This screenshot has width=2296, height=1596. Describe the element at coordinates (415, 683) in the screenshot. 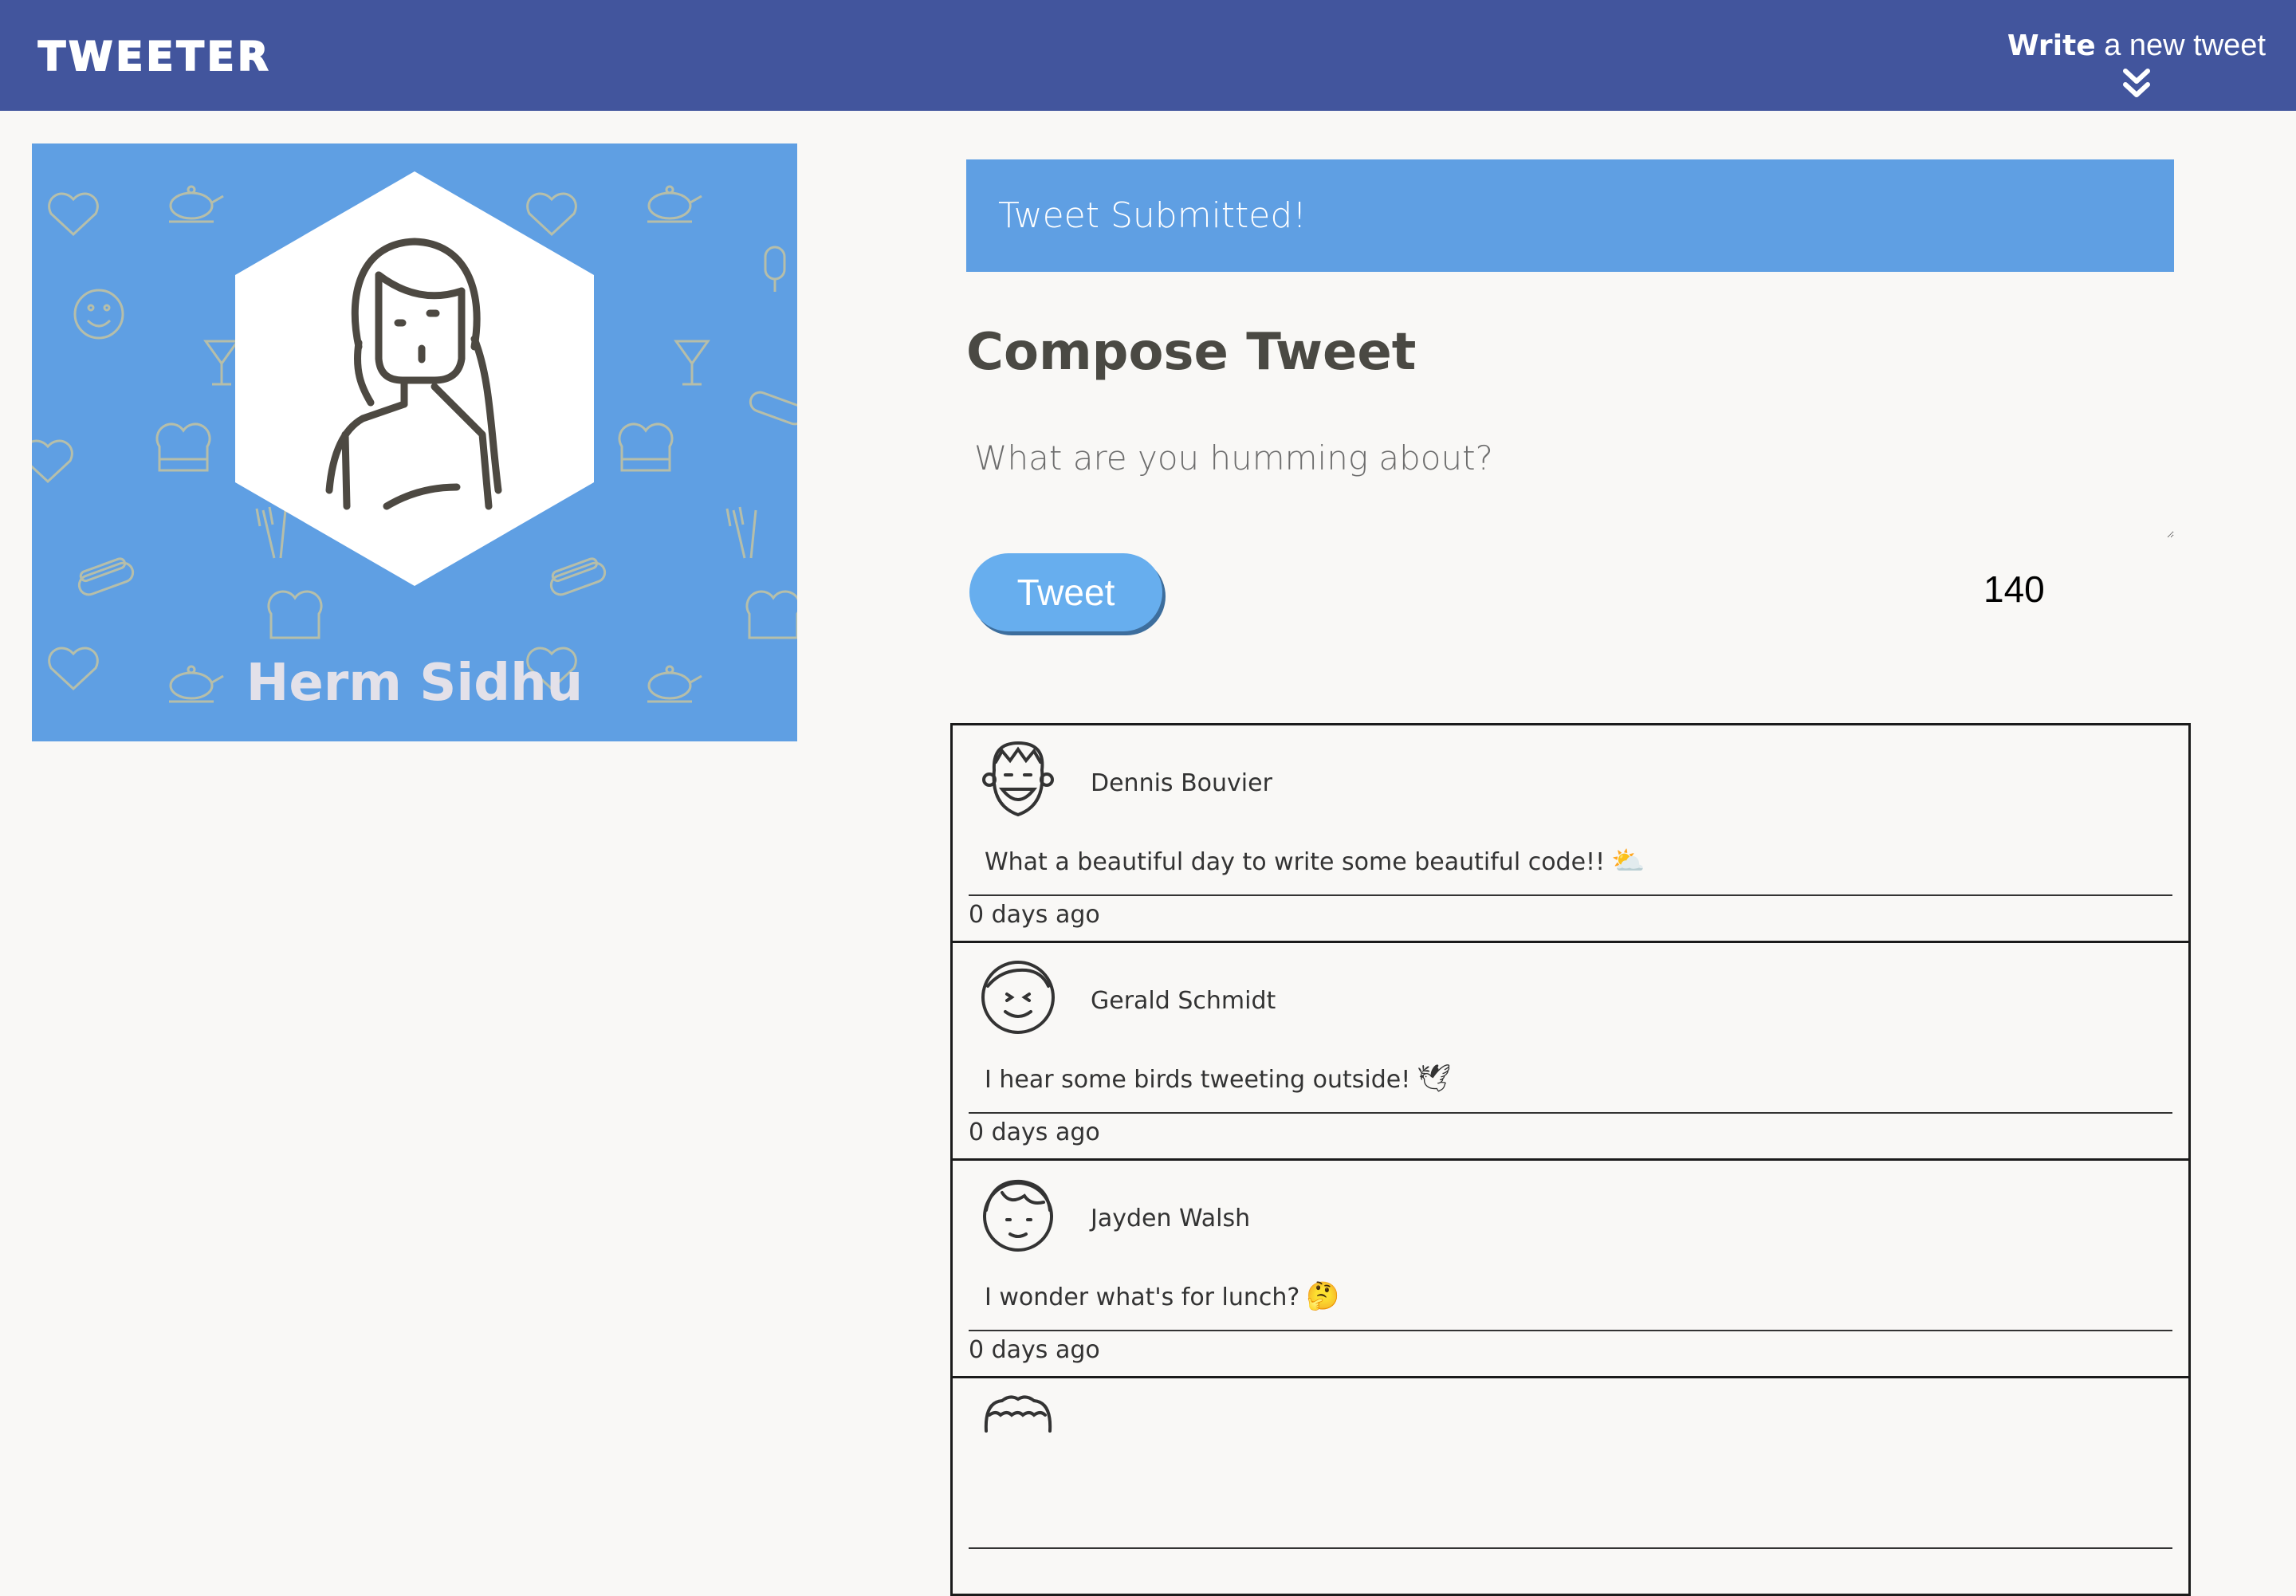

I see `profile-name: Herm Sidhu` at that location.